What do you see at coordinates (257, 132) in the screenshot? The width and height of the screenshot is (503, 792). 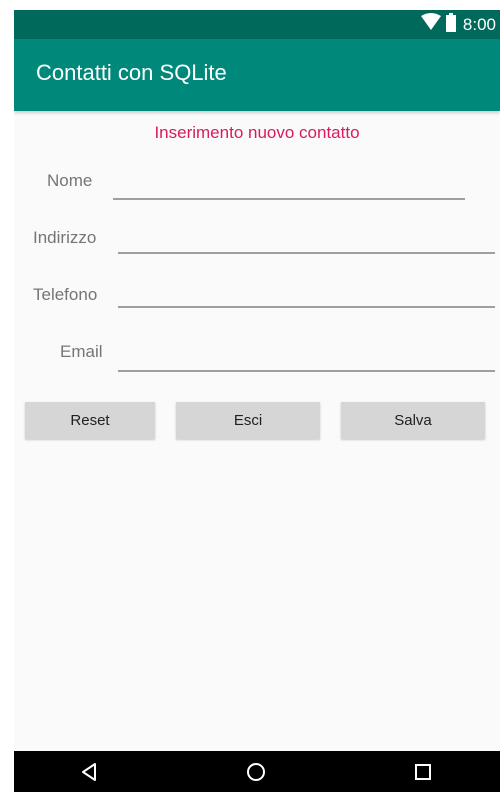 I see `form-heading: Inserimento nuovo contatto` at bounding box center [257, 132].